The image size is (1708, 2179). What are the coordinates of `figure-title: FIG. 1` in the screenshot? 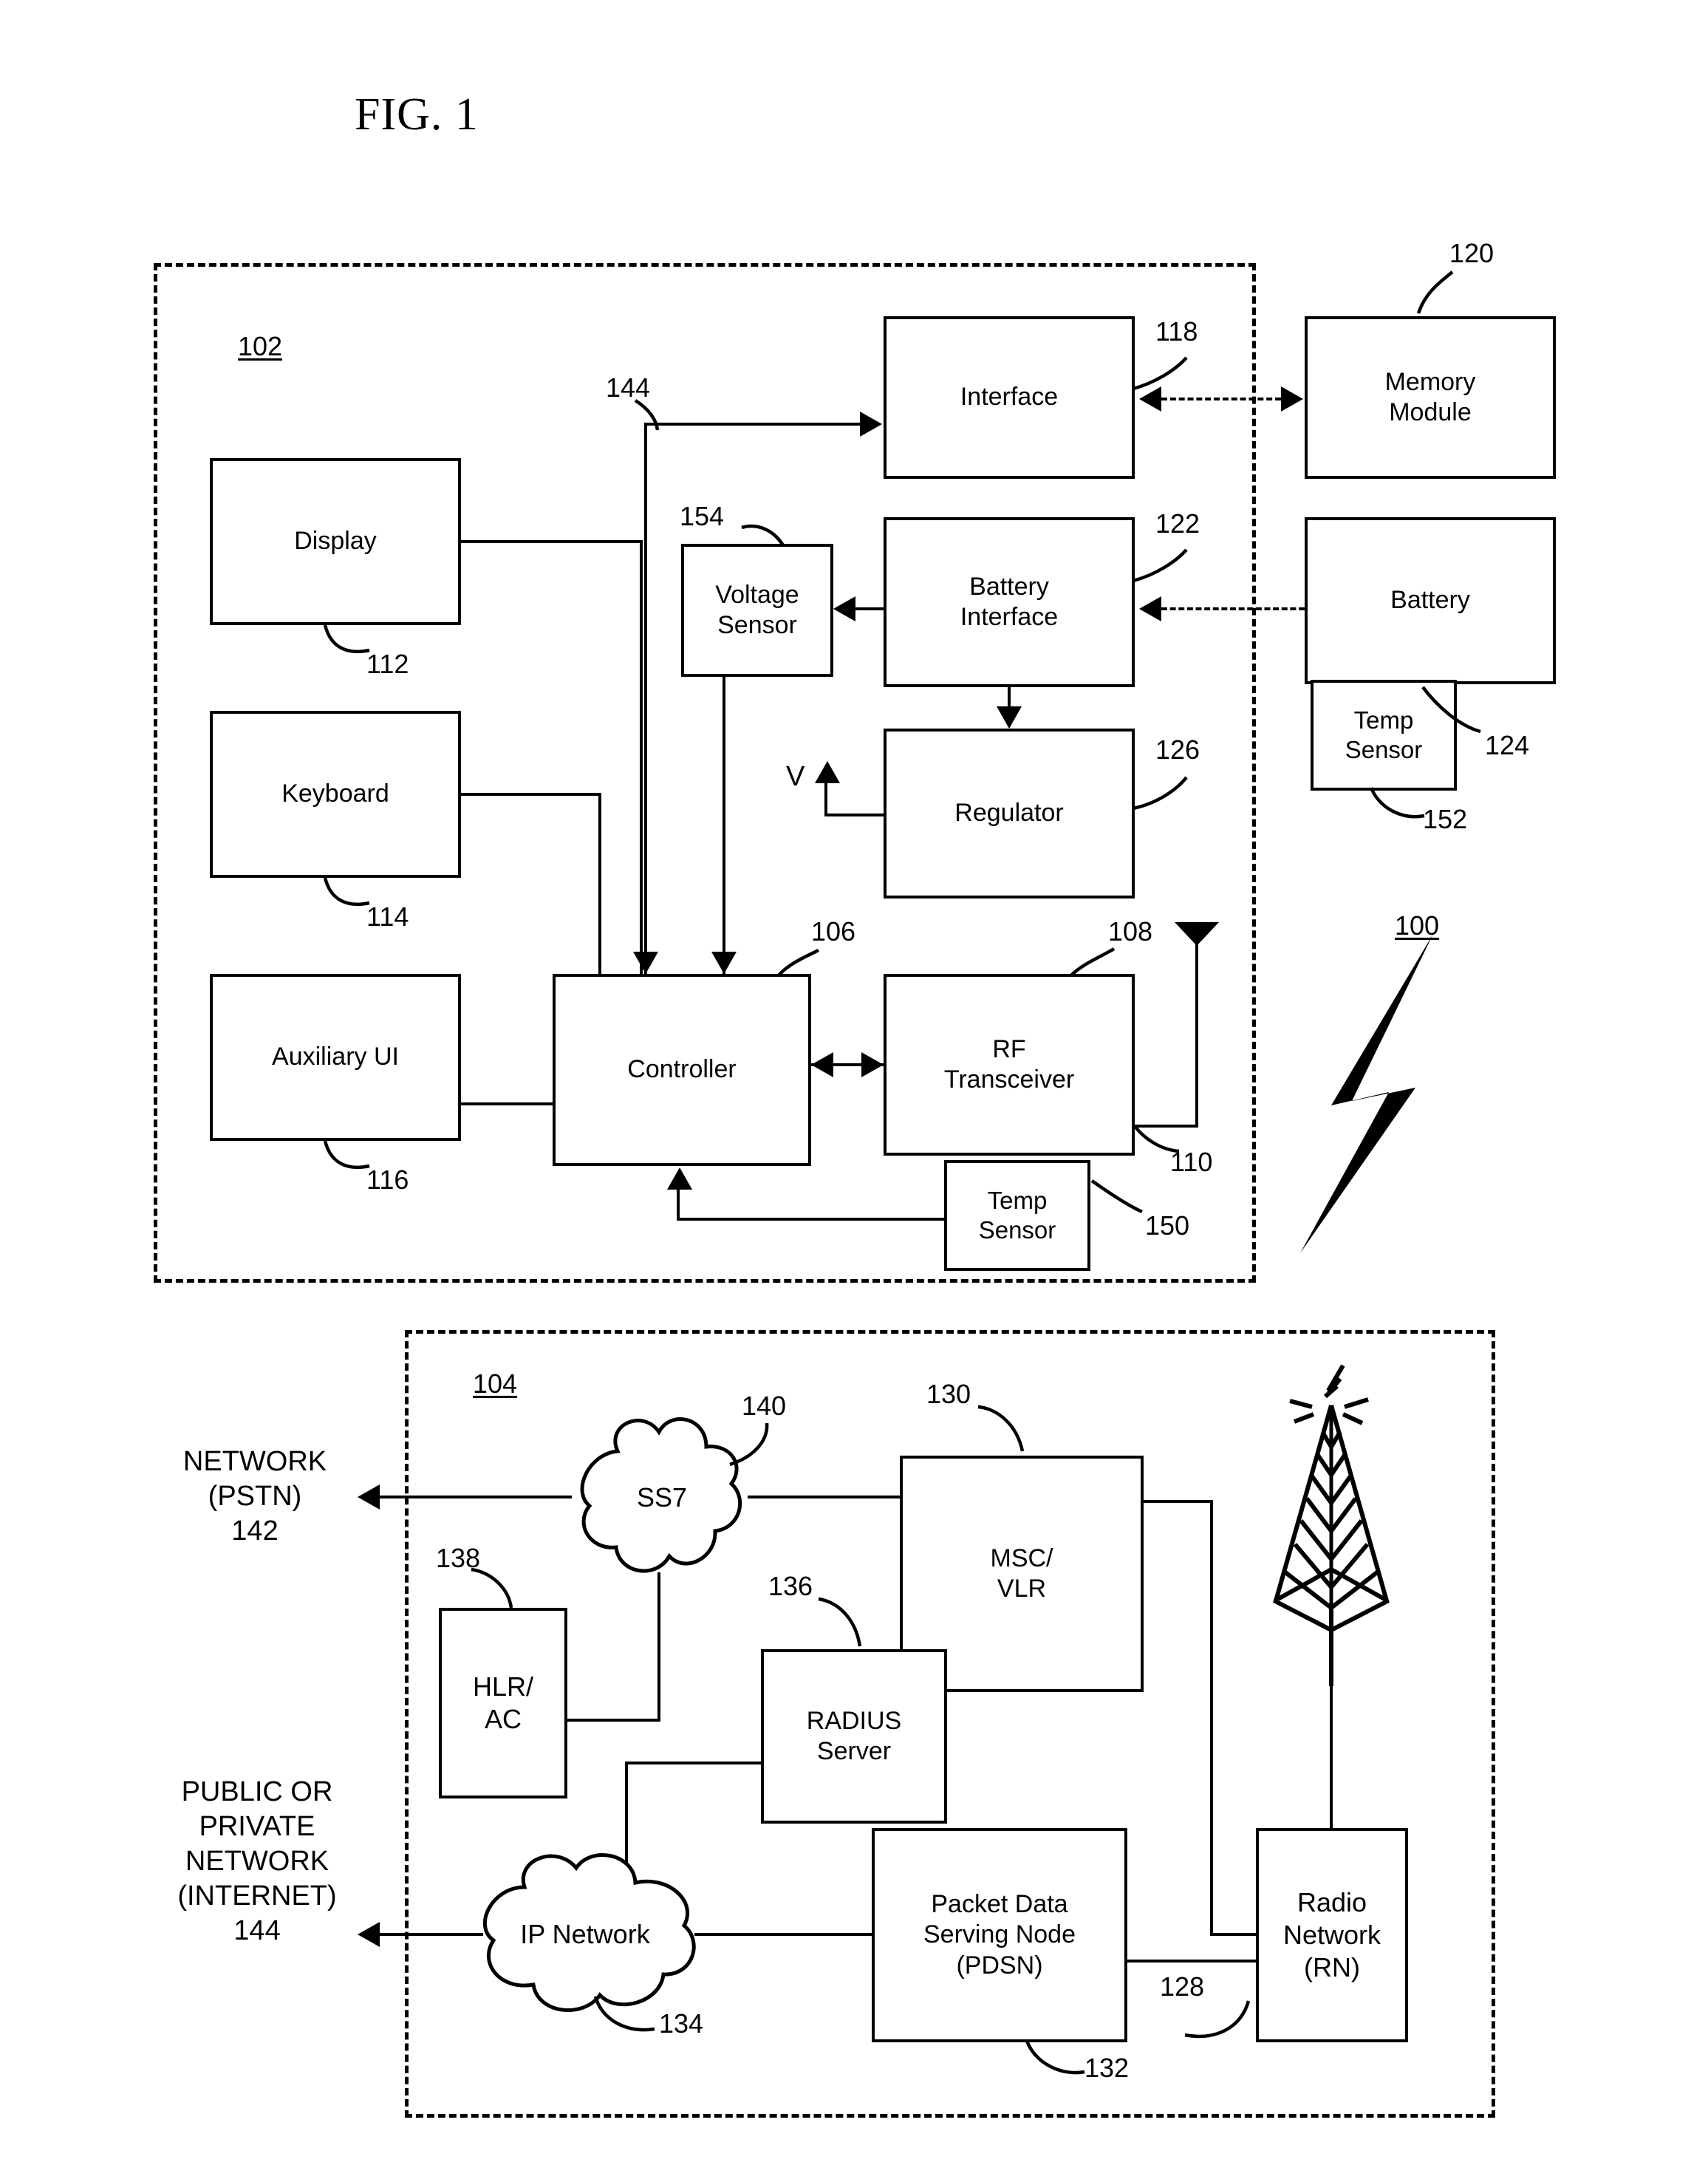 It's located at (417, 114).